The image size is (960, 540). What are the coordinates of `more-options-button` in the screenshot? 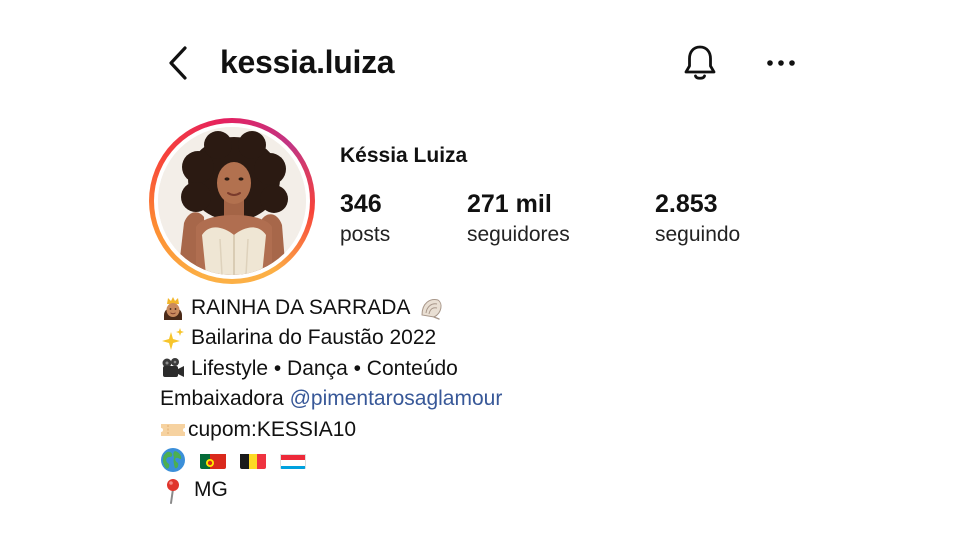 It's located at (781, 63).